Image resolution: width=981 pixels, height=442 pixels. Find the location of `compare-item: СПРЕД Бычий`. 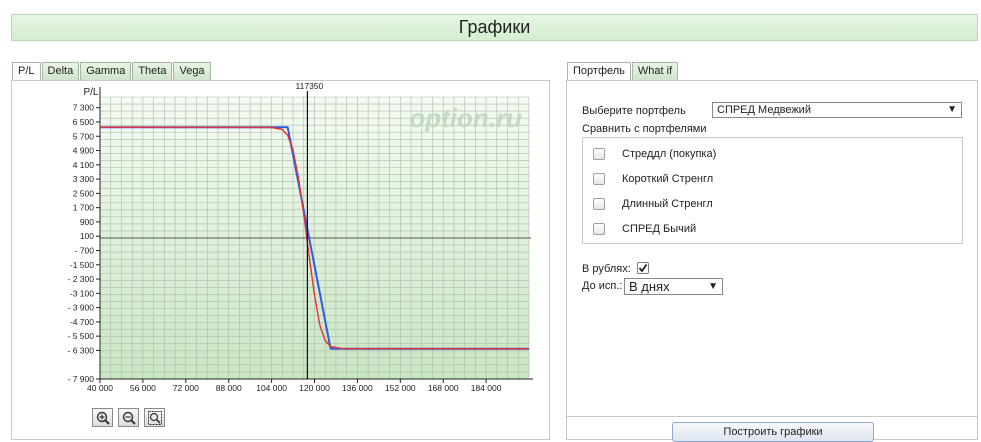

compare-item: СПРЕД Бычий is located at coordinates (644, 229).